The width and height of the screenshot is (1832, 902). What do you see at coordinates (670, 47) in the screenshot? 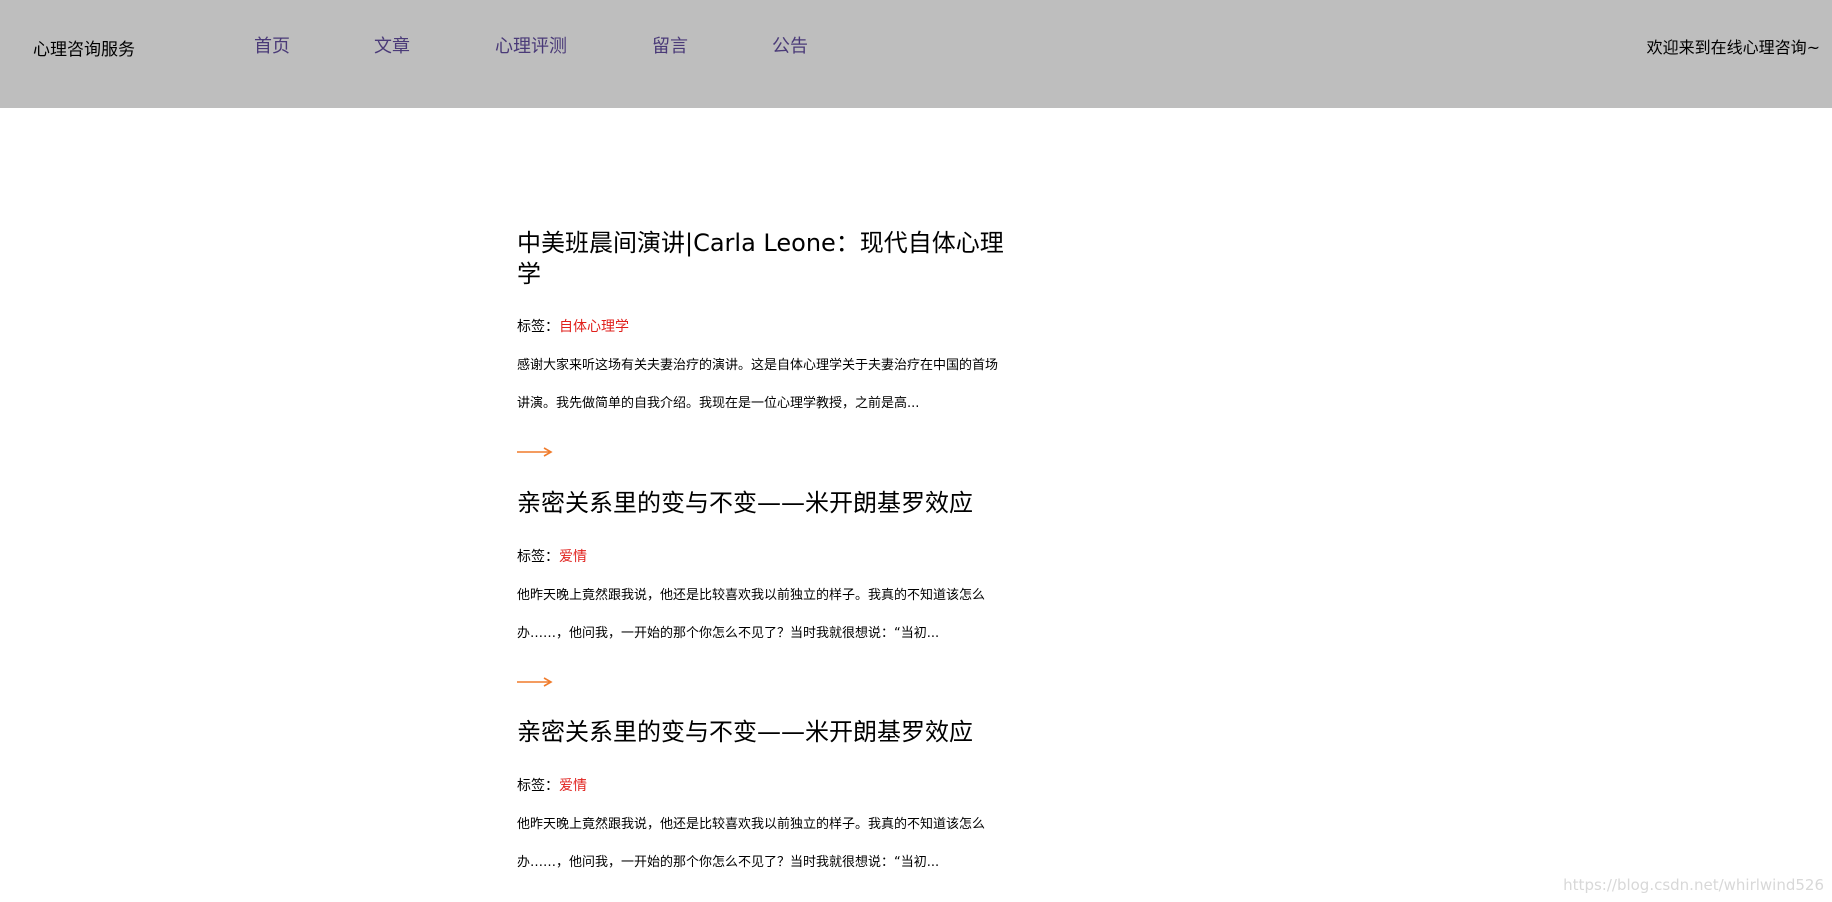
I see `nav-item-messages: 留言` at bounding box center [670, 47].